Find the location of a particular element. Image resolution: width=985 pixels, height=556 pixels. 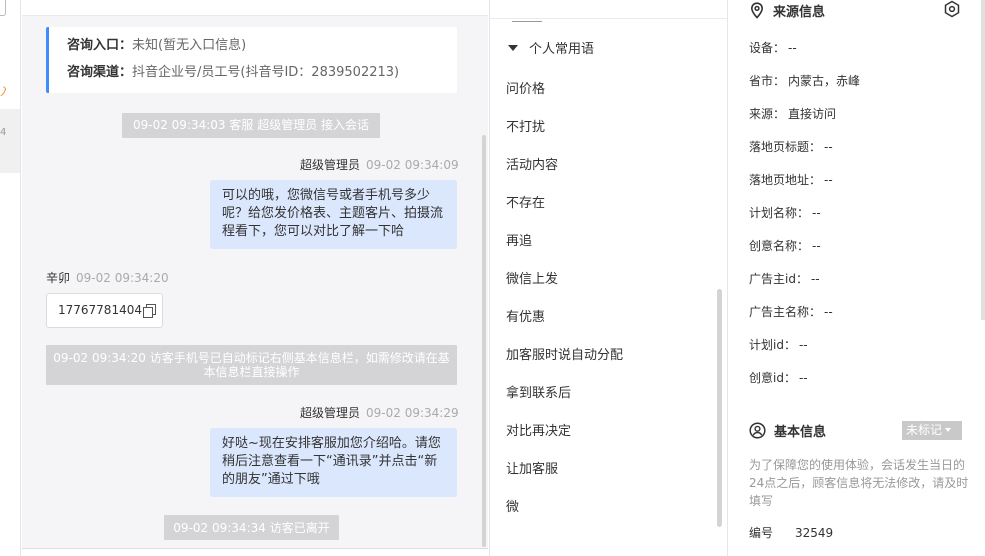

channel-value: 抖音企业号/员工号(抖音号ID：2839502213) is located at coordinates (266, 72).